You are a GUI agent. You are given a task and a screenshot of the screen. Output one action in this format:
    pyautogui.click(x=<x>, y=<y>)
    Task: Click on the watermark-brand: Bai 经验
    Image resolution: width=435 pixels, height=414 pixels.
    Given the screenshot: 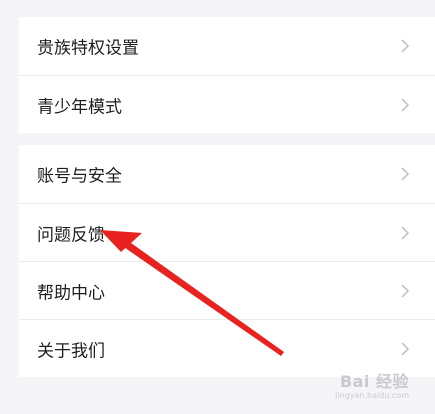 What is the action you would take?
    pyautogui.click(x=374, y=381)
    